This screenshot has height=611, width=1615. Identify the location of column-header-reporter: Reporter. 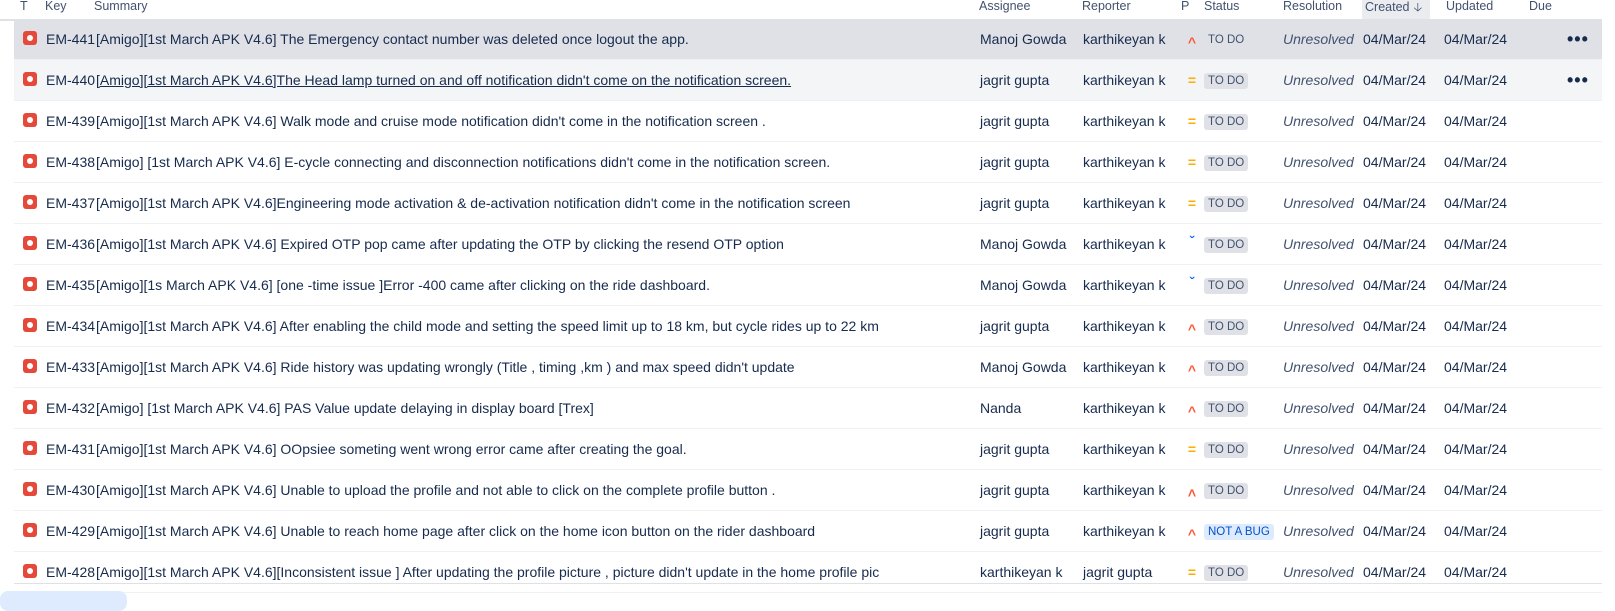
(1106, 6).